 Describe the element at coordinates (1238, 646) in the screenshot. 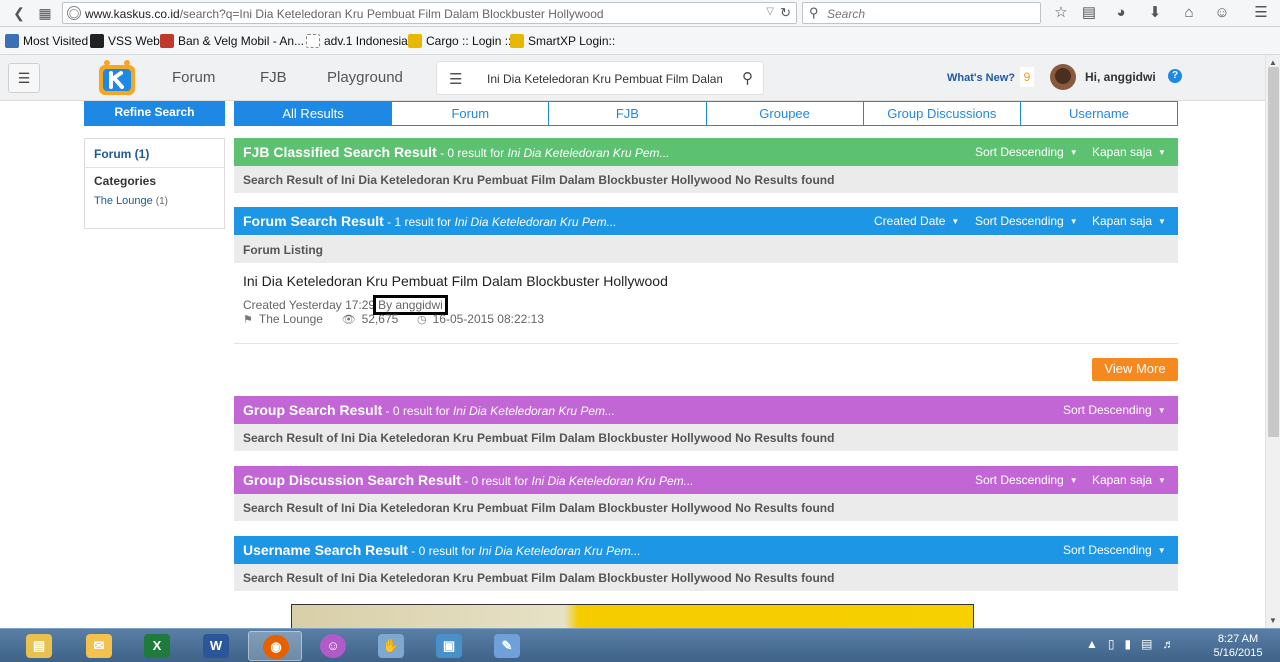

I see `system-clock: 8:27 AM 5/16/2015` at that location.